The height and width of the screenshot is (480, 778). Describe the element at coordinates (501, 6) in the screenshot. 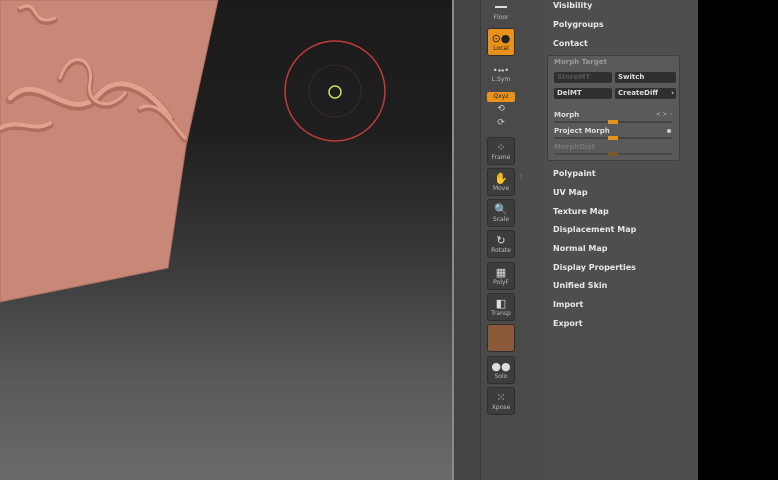

I see `floor-icon` at that location.